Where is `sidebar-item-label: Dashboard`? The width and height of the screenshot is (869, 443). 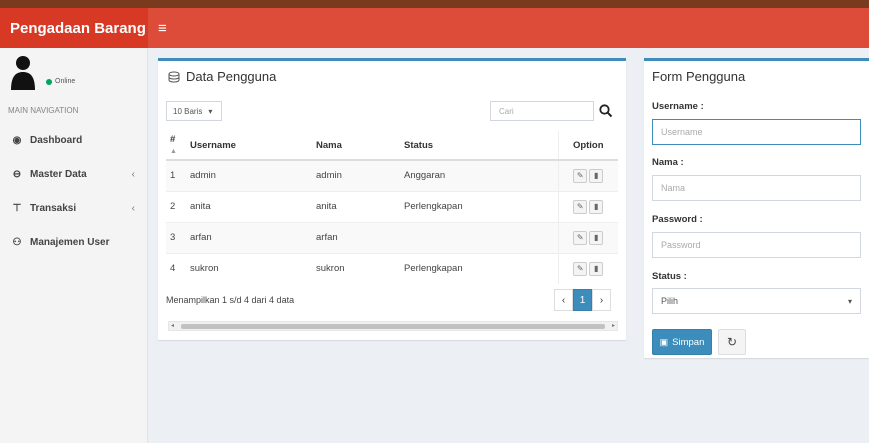
sidebar-item-label: Dashboard is located at coordinates (56, 140).